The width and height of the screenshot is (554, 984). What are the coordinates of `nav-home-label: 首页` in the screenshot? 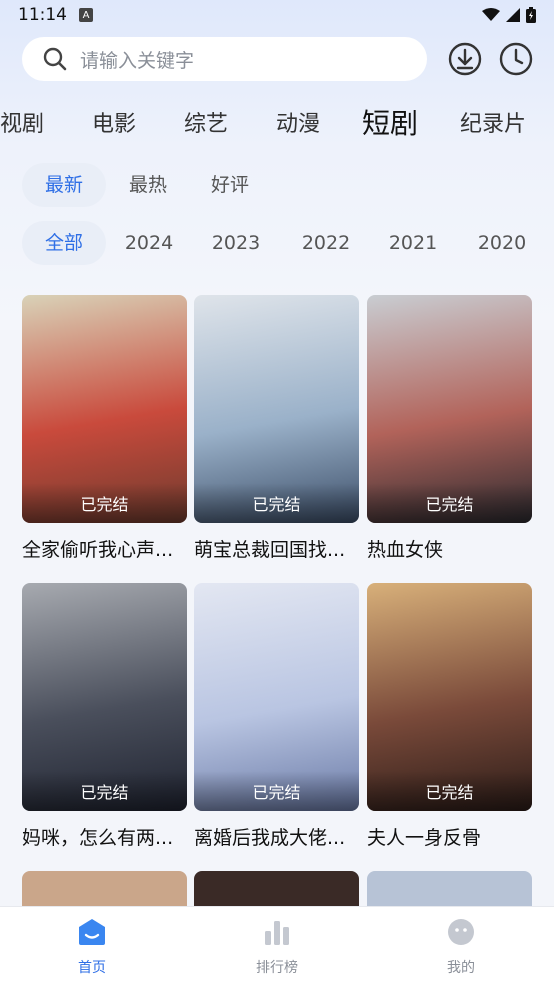 It's located at (92, 968).